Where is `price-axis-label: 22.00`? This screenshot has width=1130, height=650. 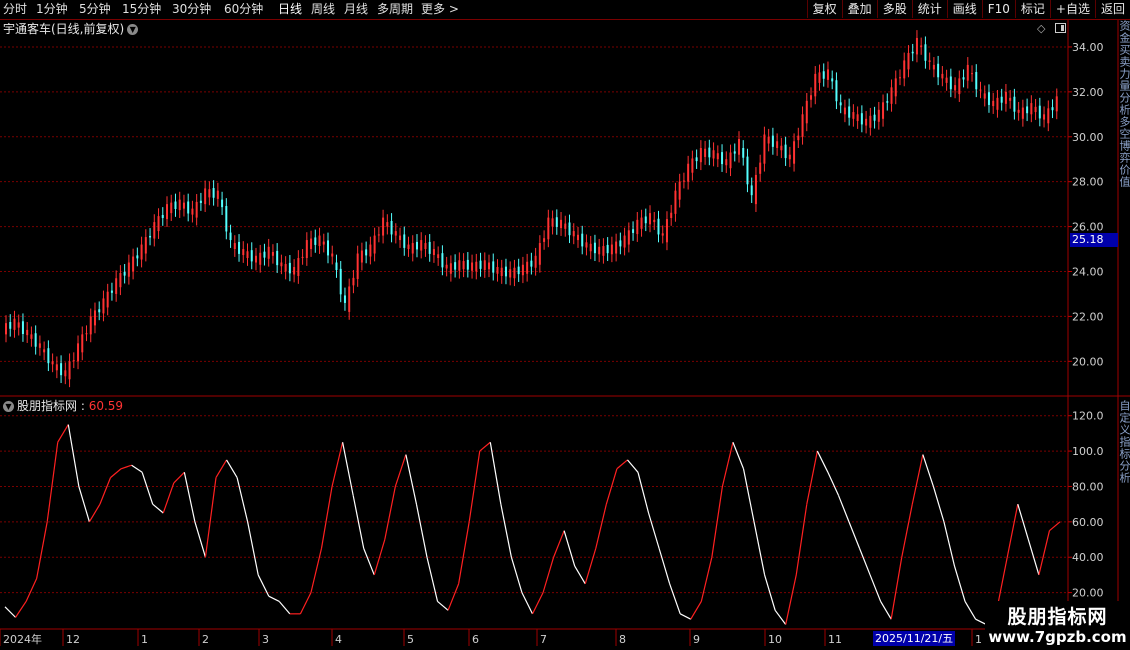
price-axis-label: 22.00 is located at coordinates (1088, 316).